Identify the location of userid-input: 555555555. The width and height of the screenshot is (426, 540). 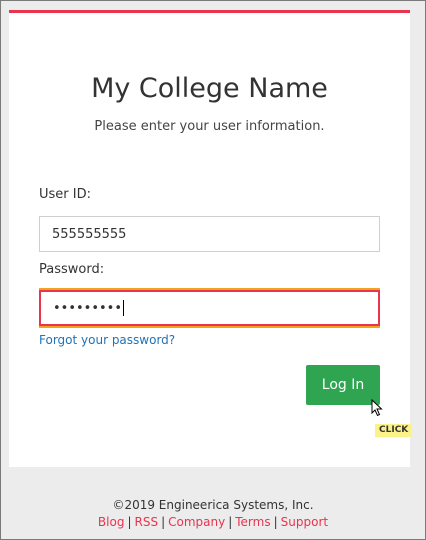
(209, 234).